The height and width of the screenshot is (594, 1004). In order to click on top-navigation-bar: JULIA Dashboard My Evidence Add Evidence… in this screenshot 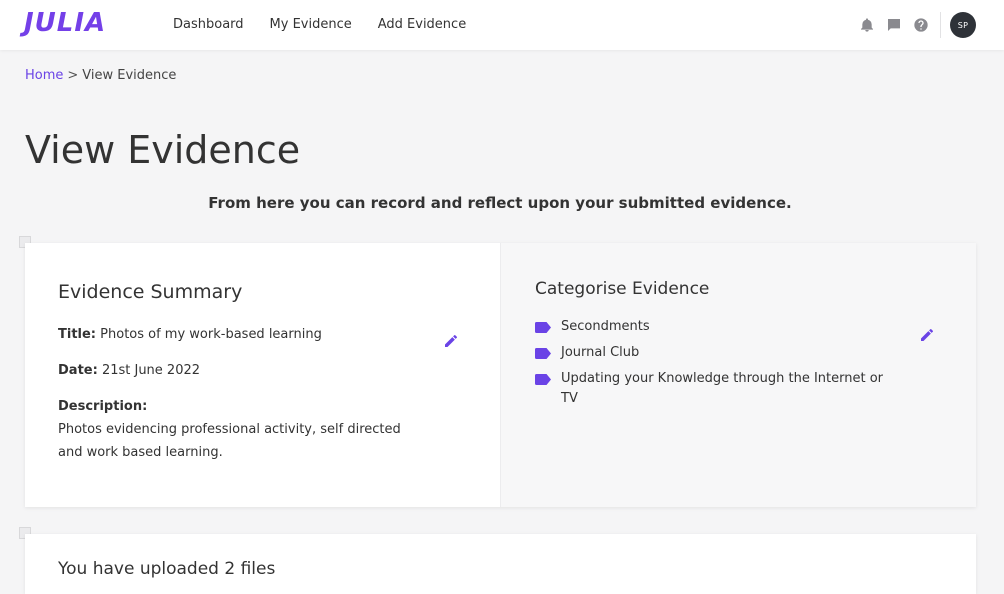, I will do `click(502, 25)`.